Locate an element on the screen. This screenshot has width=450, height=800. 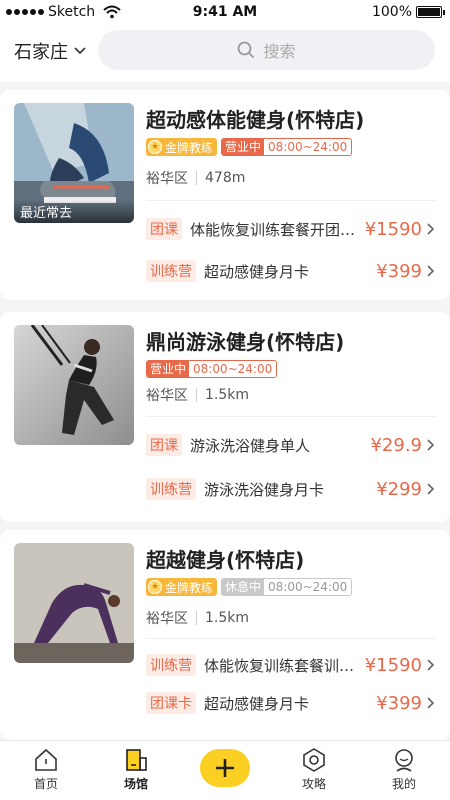
store-badges: ★ 金牌教练 休息中 08:00~24:00 is located at coordinates (249, 587).